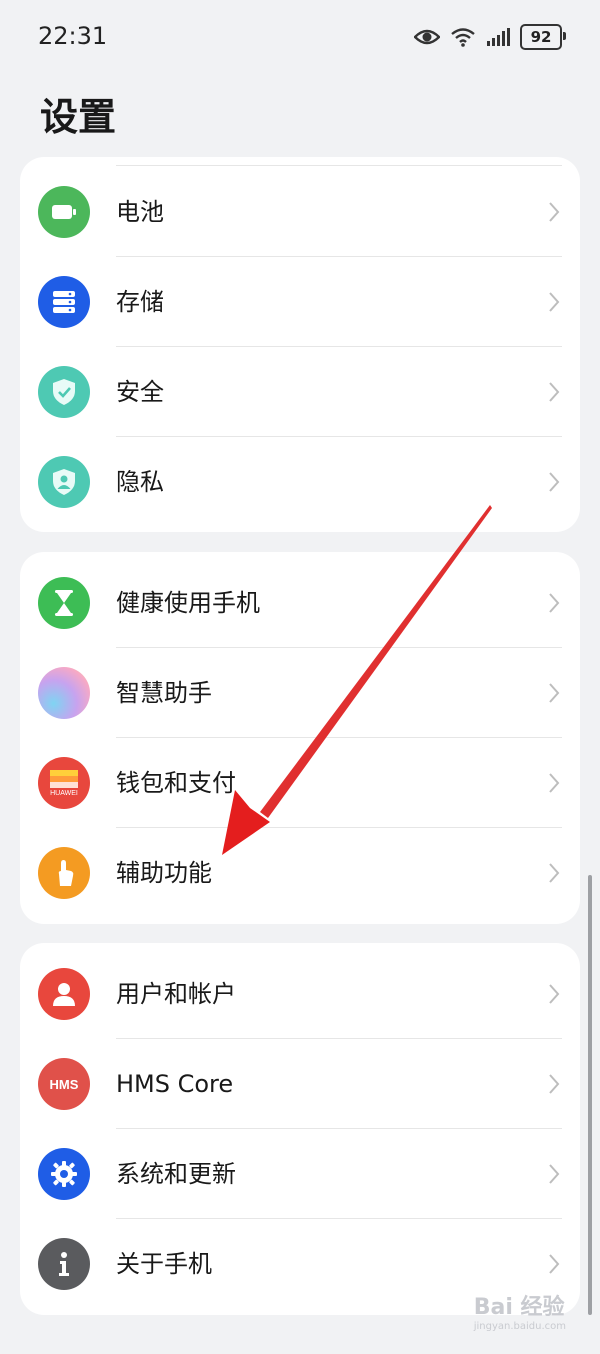  What do you see at coordinates (64, 212) in the screenshot?
I see `battery-icon` at bounding box center [64, 212].